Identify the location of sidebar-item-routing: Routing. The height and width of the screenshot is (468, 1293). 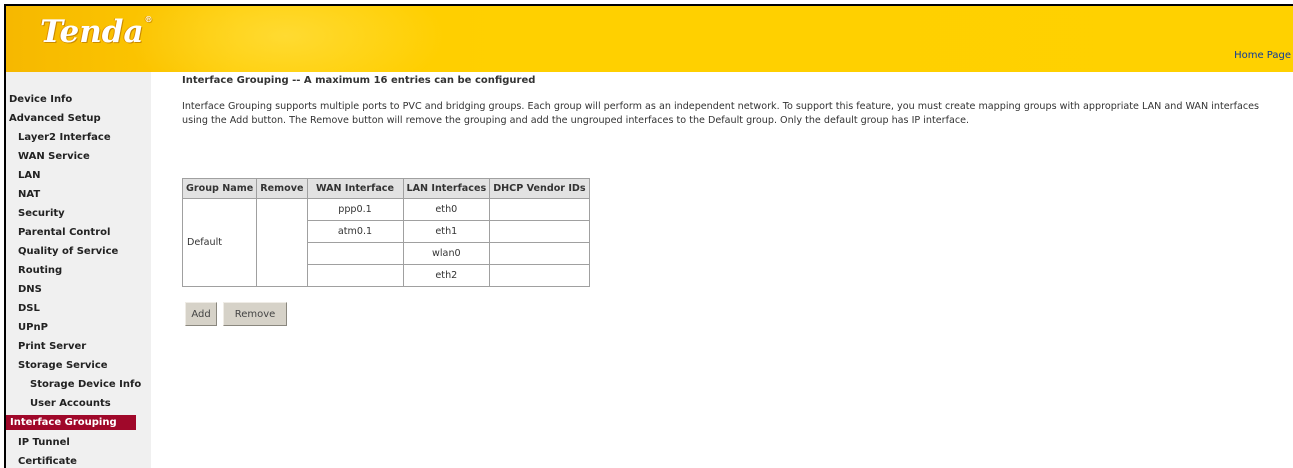
(78, 270).